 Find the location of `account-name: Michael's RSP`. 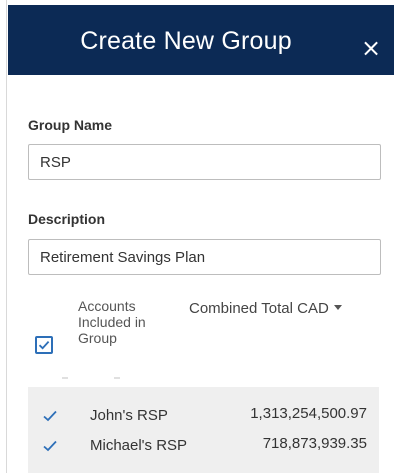

account-name: Michael's RSP is located at coordinates (139, 445).